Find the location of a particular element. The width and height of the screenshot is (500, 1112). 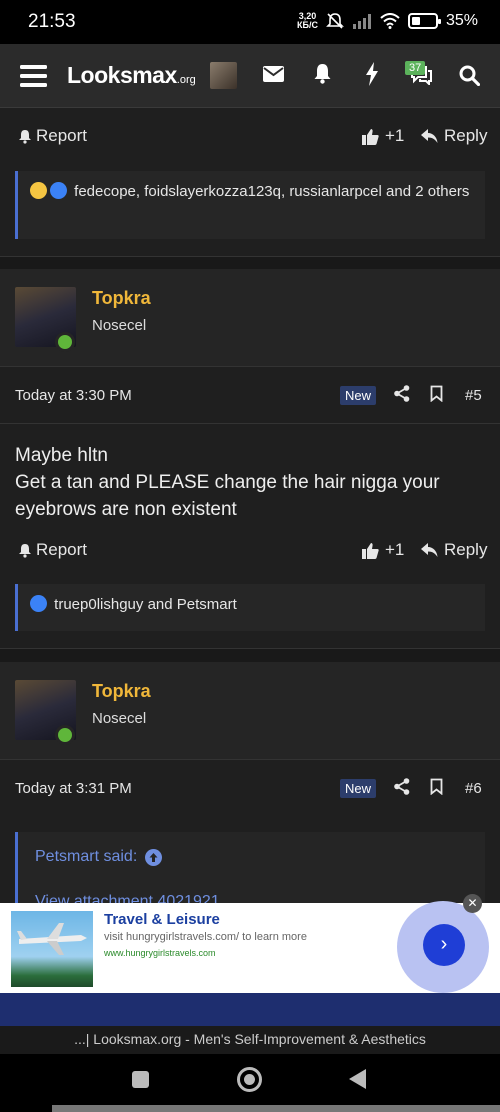

recents-button is located at coordinates (140, 1079).